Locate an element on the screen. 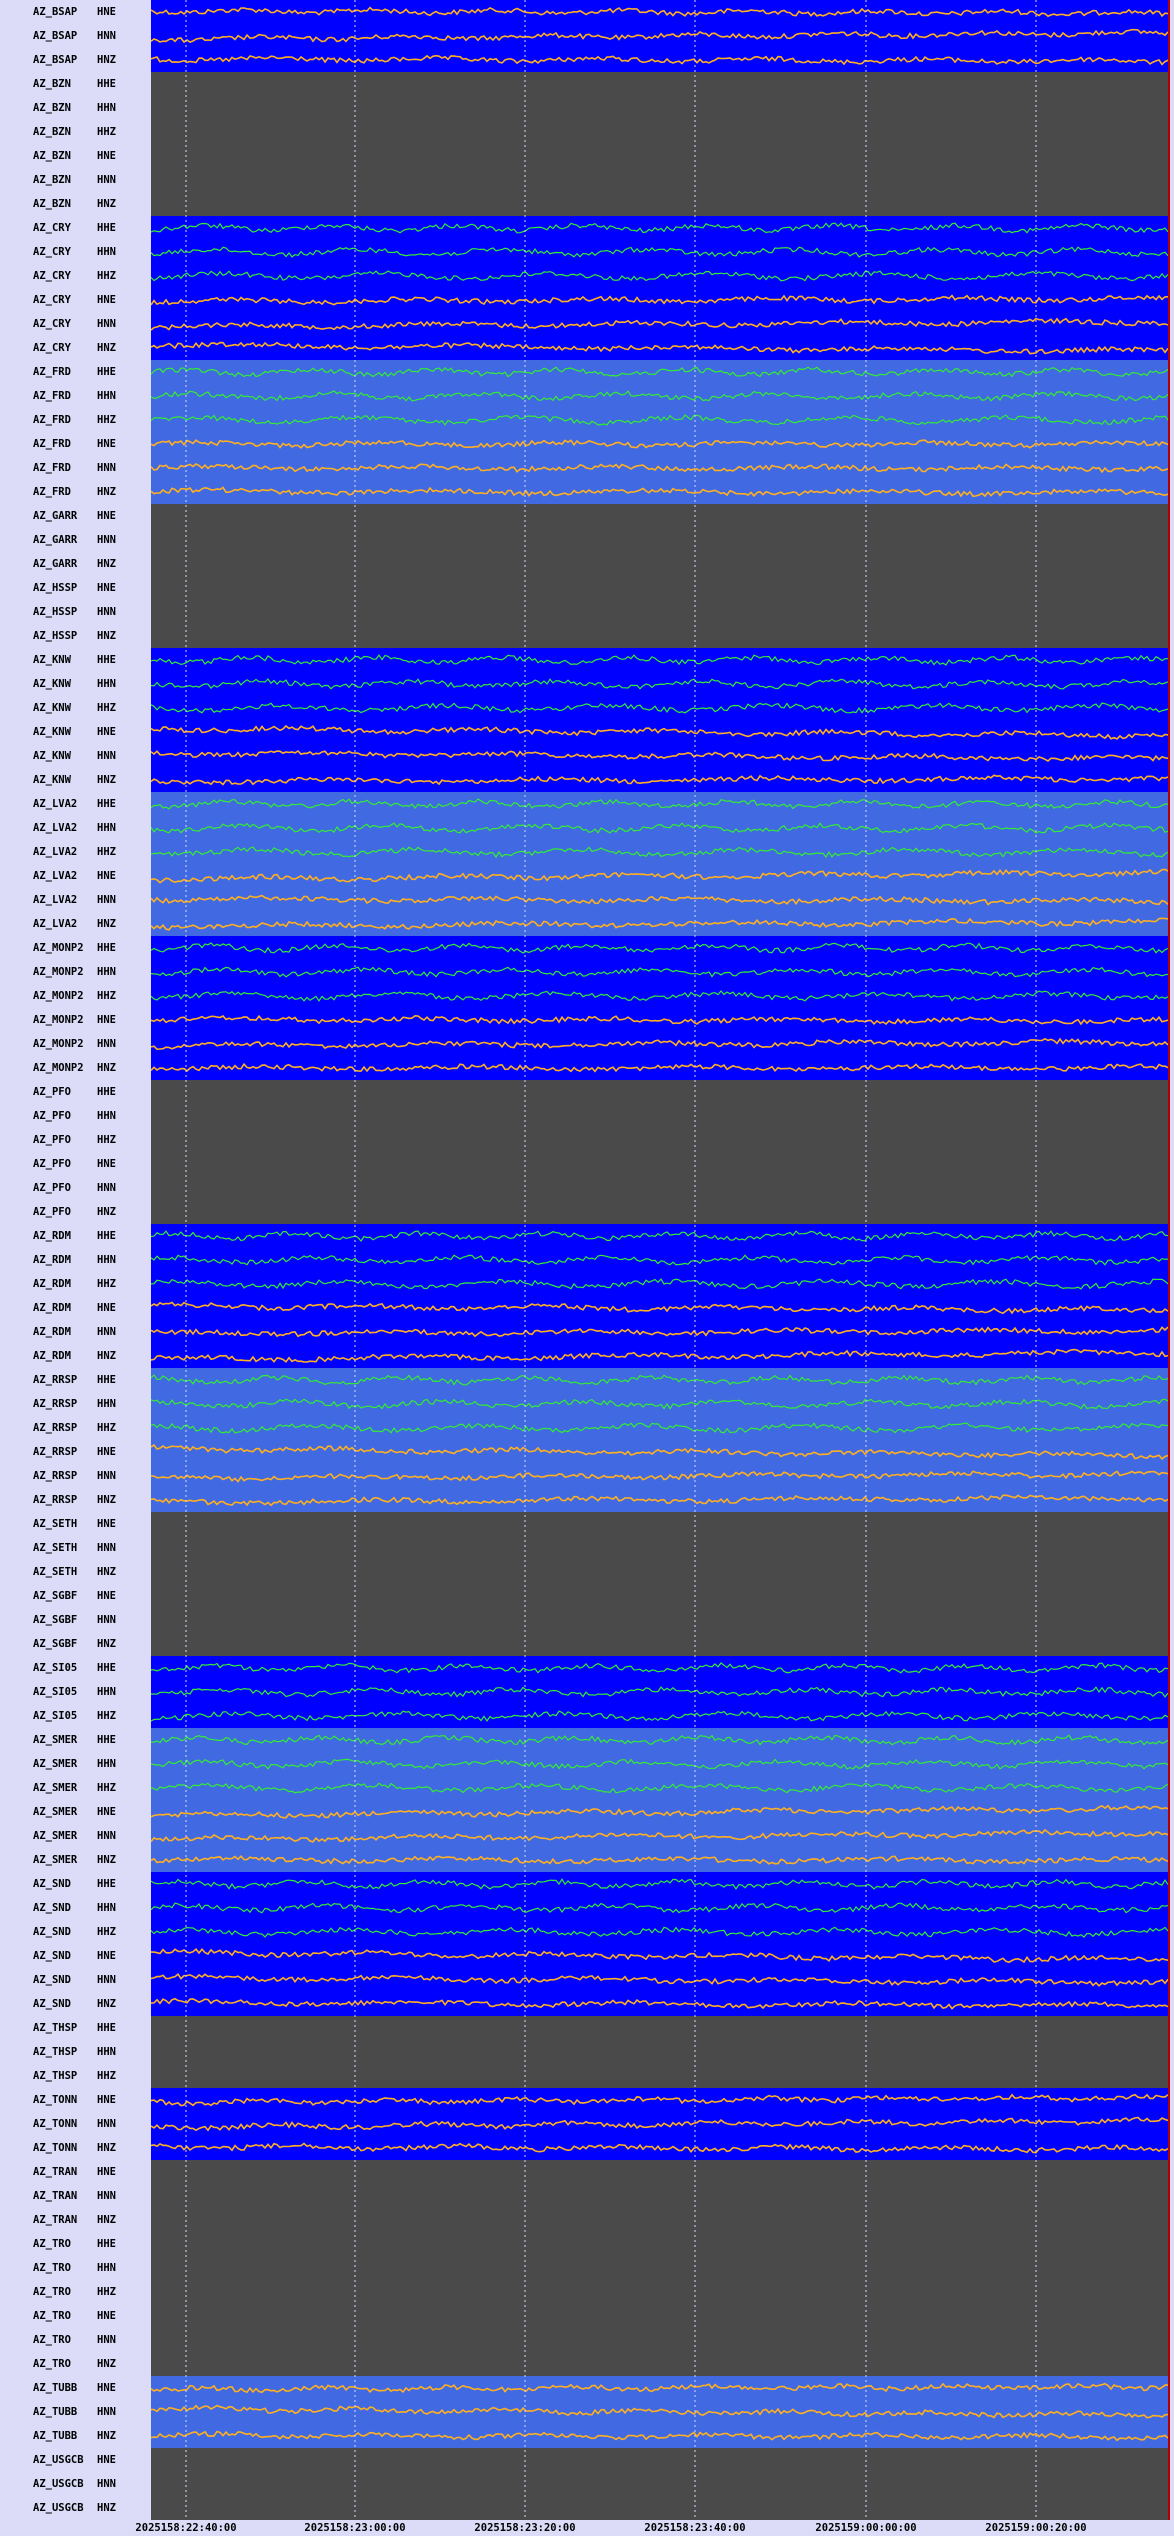 Image resolution: width=1174 pixels, height=2536 pixels. station-code: AZ_MONP2 is located at coordinates (58, 1020).